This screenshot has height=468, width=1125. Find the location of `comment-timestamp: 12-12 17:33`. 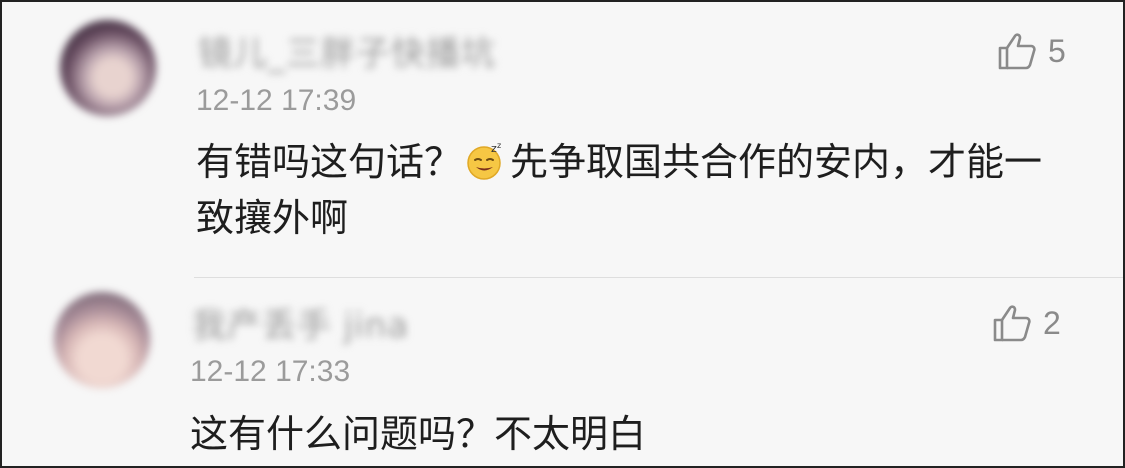

comment-timestamp: 12-12 17:33 is located at coordinates (270, 371).